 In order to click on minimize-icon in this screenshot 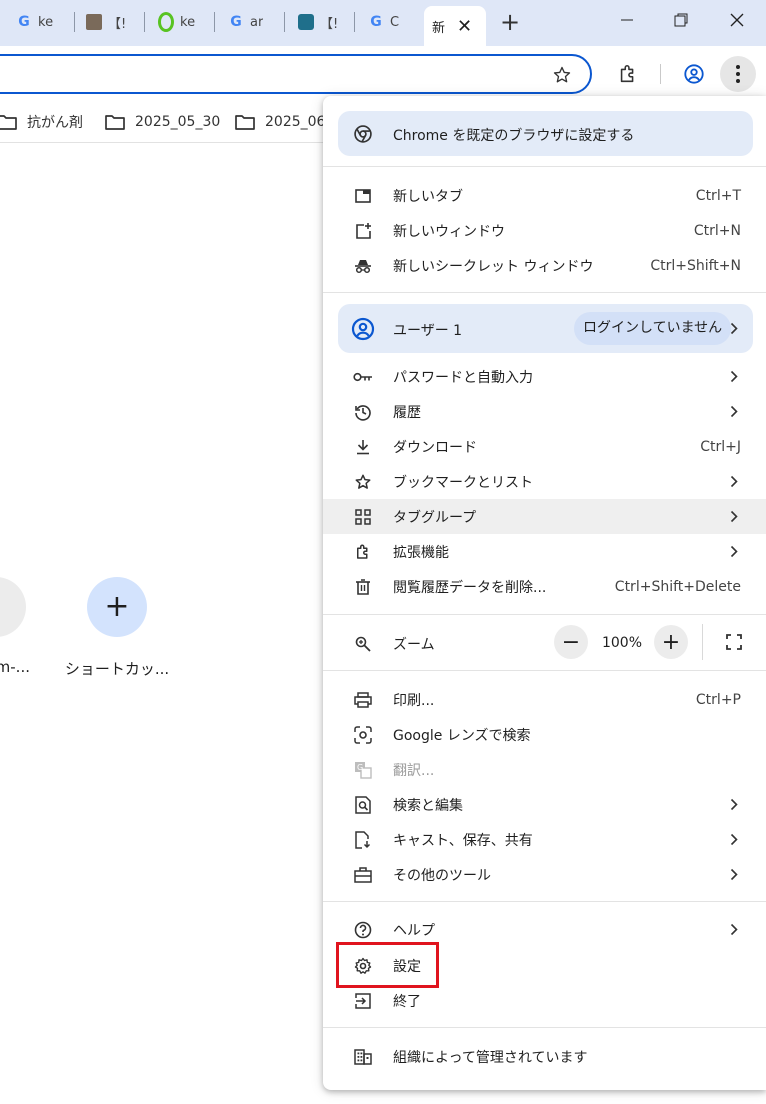, I will do `click(627, 20)`.